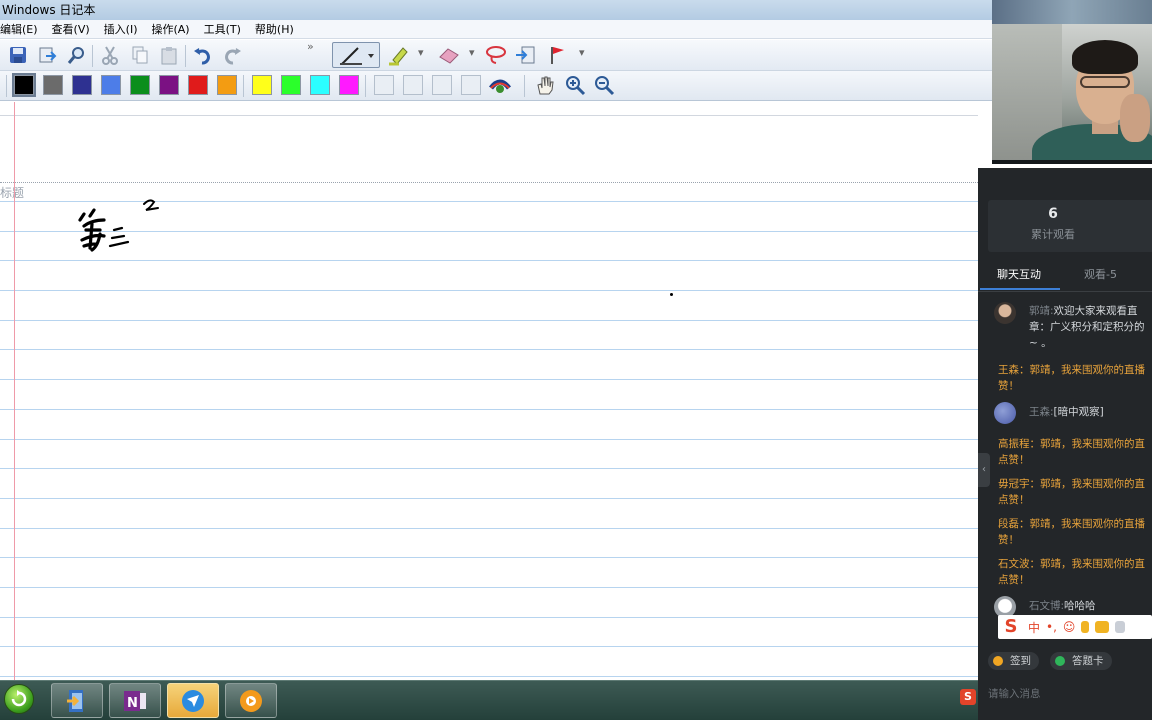 Image resolution: width=1152 pixels, height=720 pixels. I want to click on color-swatch-green, so click(140, 85).